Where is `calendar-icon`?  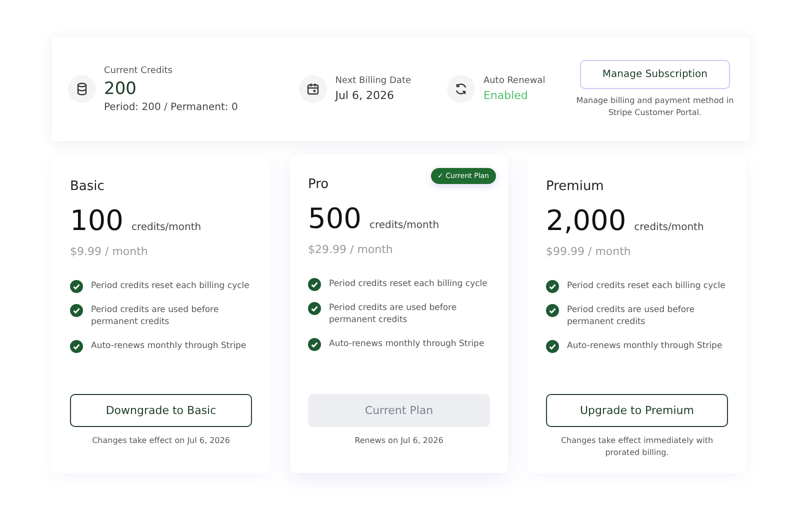
calendar-icon is located at coordinates (313, 89).